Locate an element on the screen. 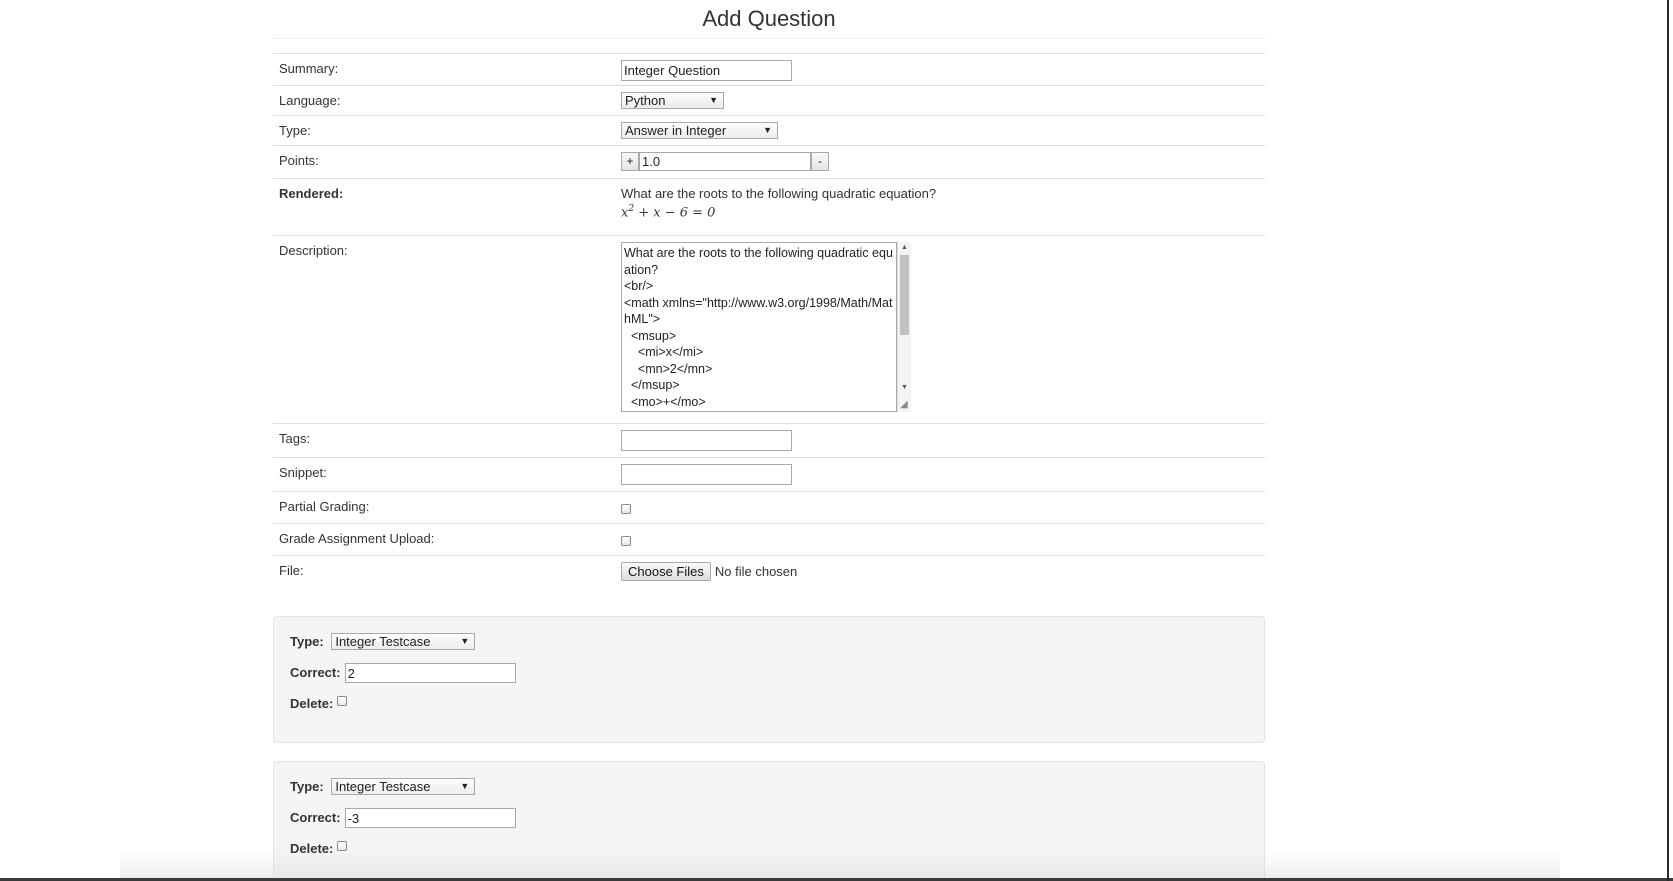 The image size is (1673, 881). type-row: Type: Answer in Integer ▼ is located at coordinates (769, 130).